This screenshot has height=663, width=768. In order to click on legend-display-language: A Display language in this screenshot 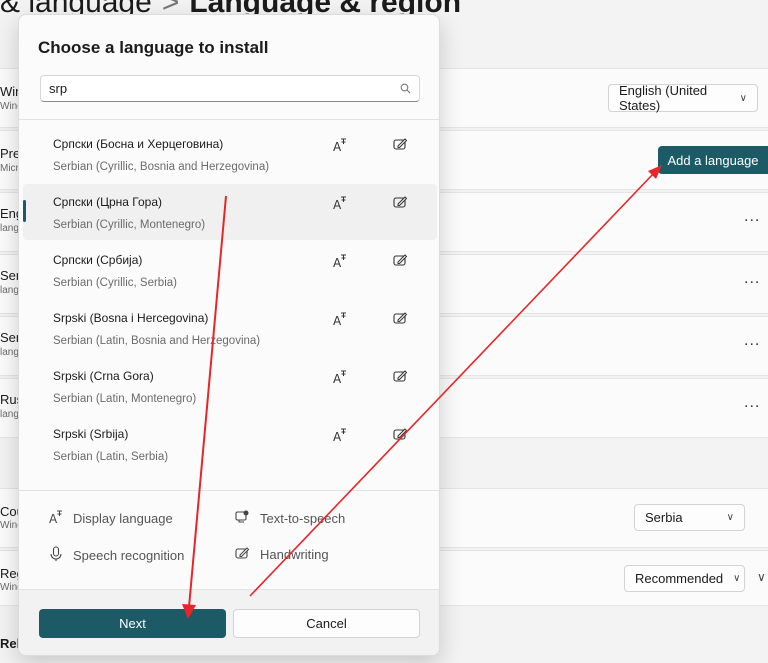, I will do `click(111, 518)`.